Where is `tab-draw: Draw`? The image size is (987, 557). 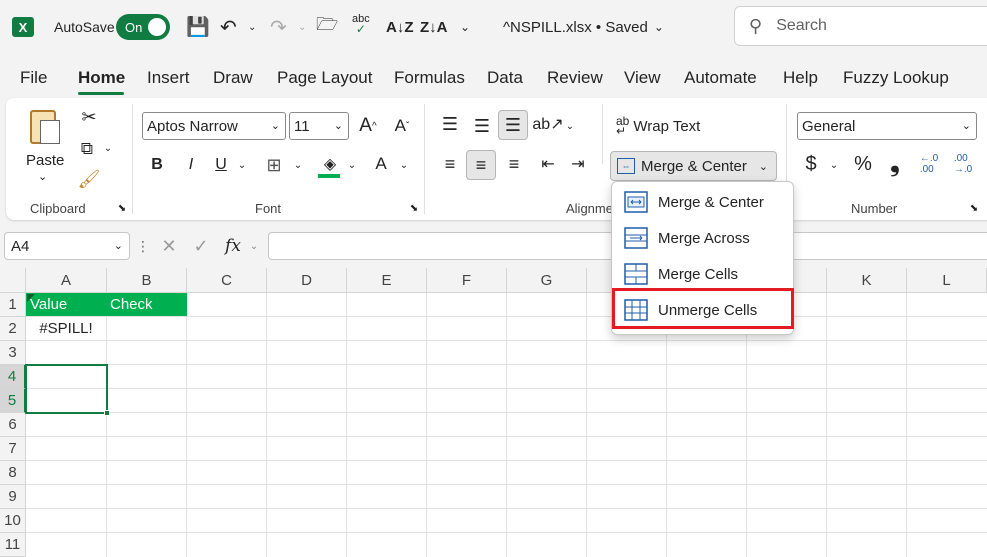 tab-draw: Draw is located at coordinates (233, 78).